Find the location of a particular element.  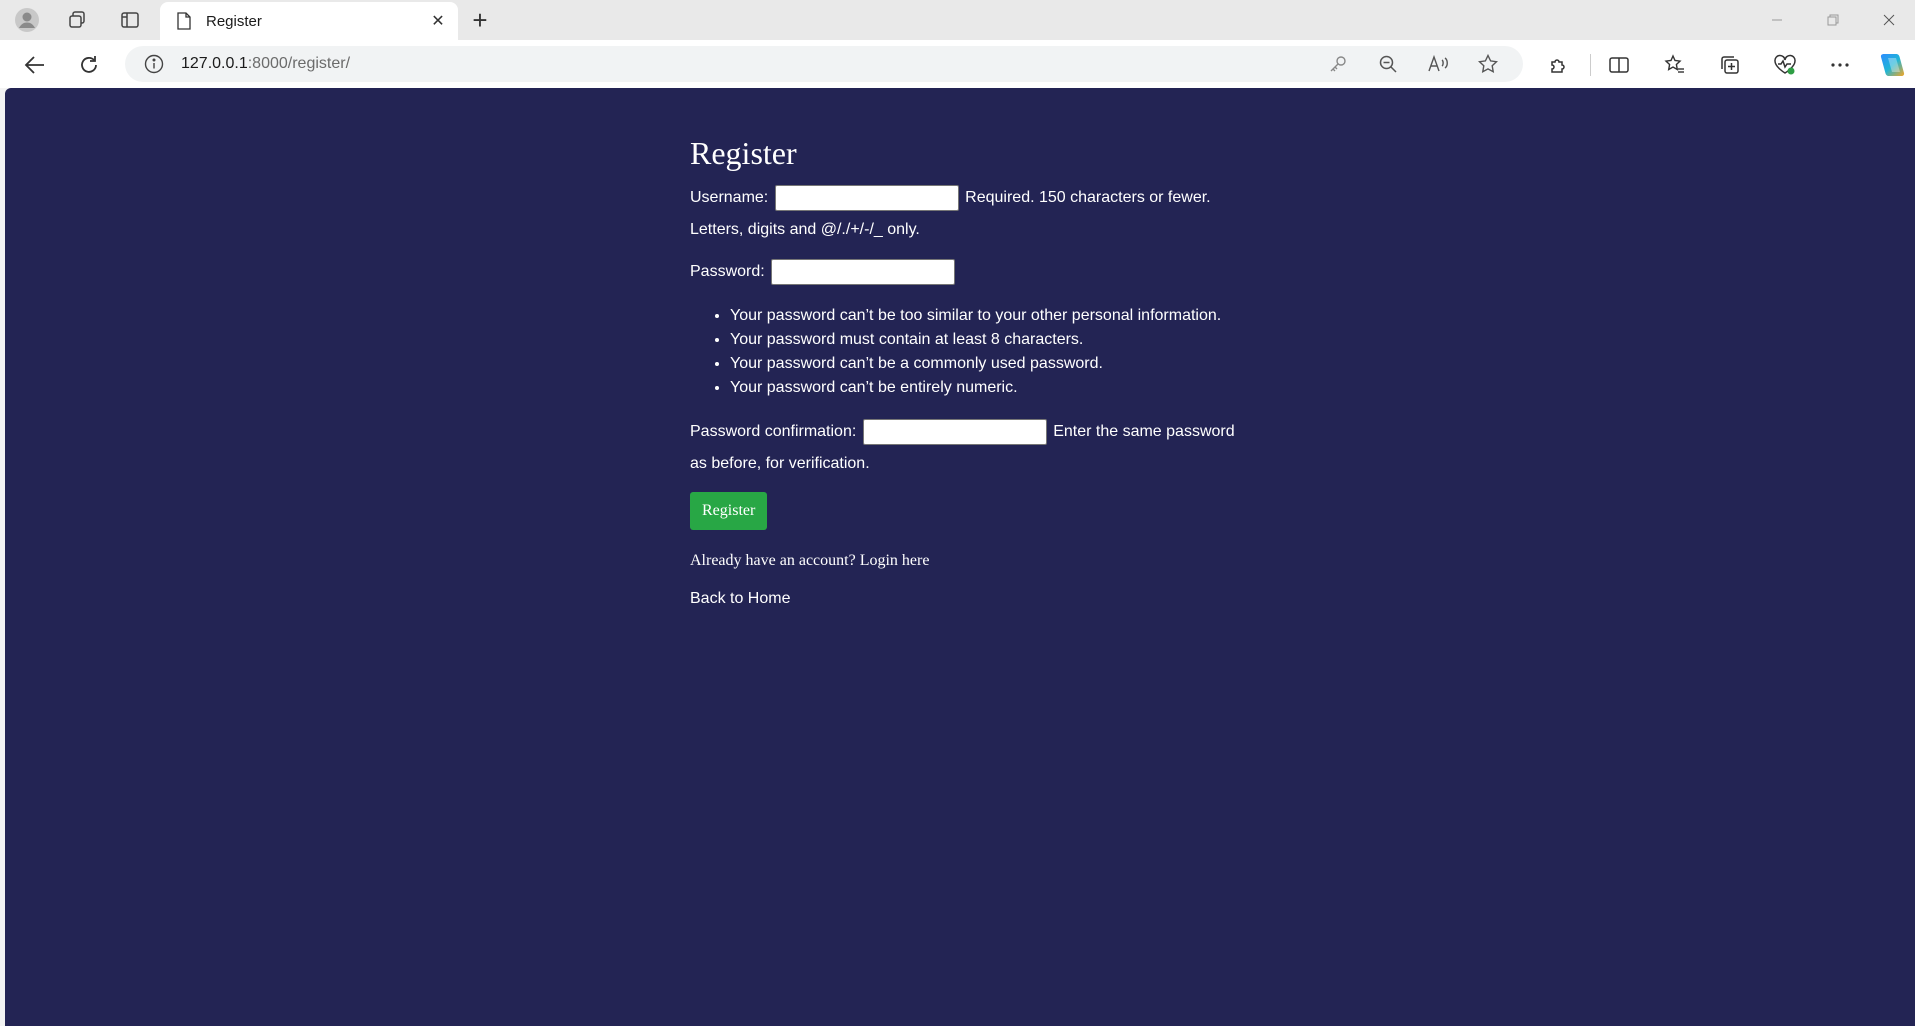

workspaces-icon is located at coordinates (77, 20).